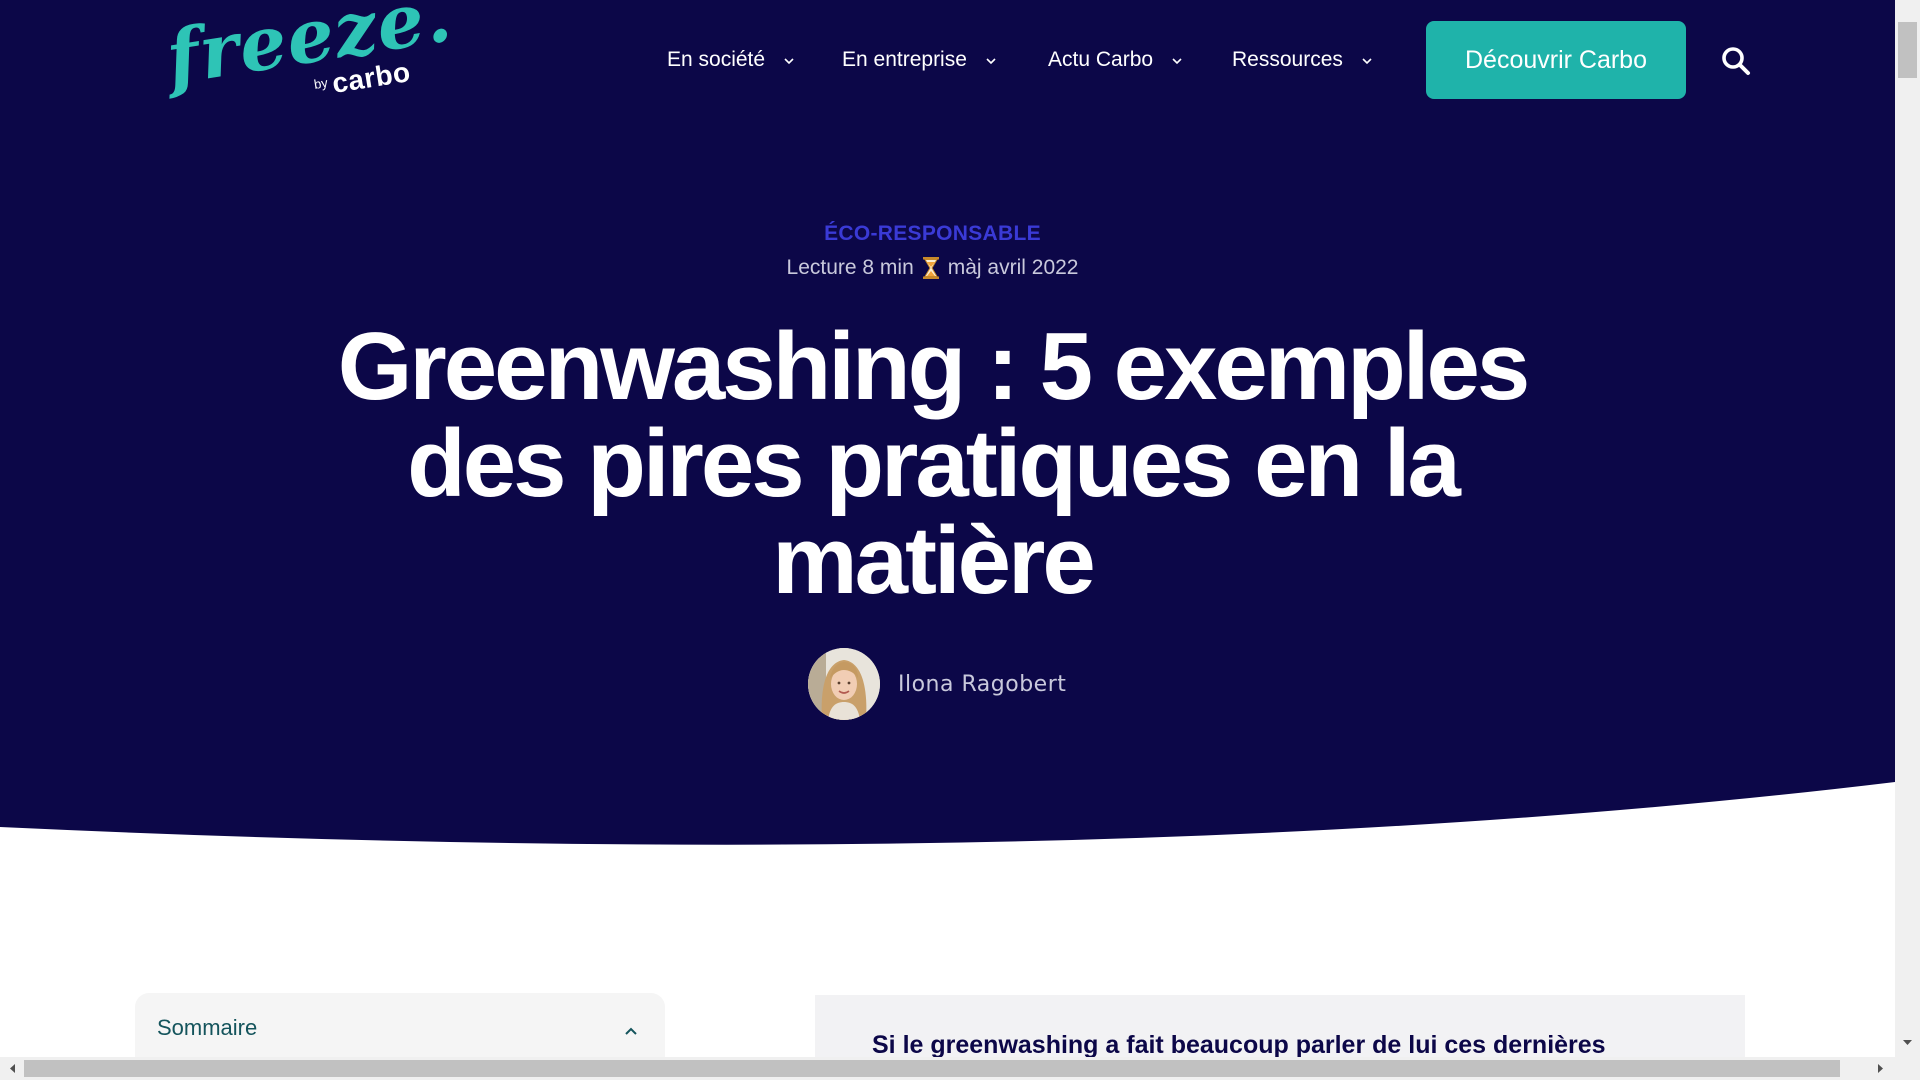  What do you see at coordinates (1880, 1068) in the screenshot?
I see `scroll-right-arrow-icon` at bounding box center [1880, 1068].